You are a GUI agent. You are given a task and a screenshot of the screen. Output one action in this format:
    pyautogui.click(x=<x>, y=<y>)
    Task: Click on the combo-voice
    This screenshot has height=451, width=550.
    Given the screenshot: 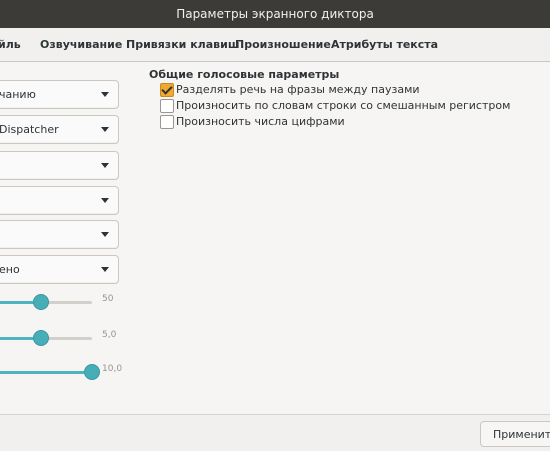 What is the action you would take?
    pyautogui.click(x=59, y=200)
    